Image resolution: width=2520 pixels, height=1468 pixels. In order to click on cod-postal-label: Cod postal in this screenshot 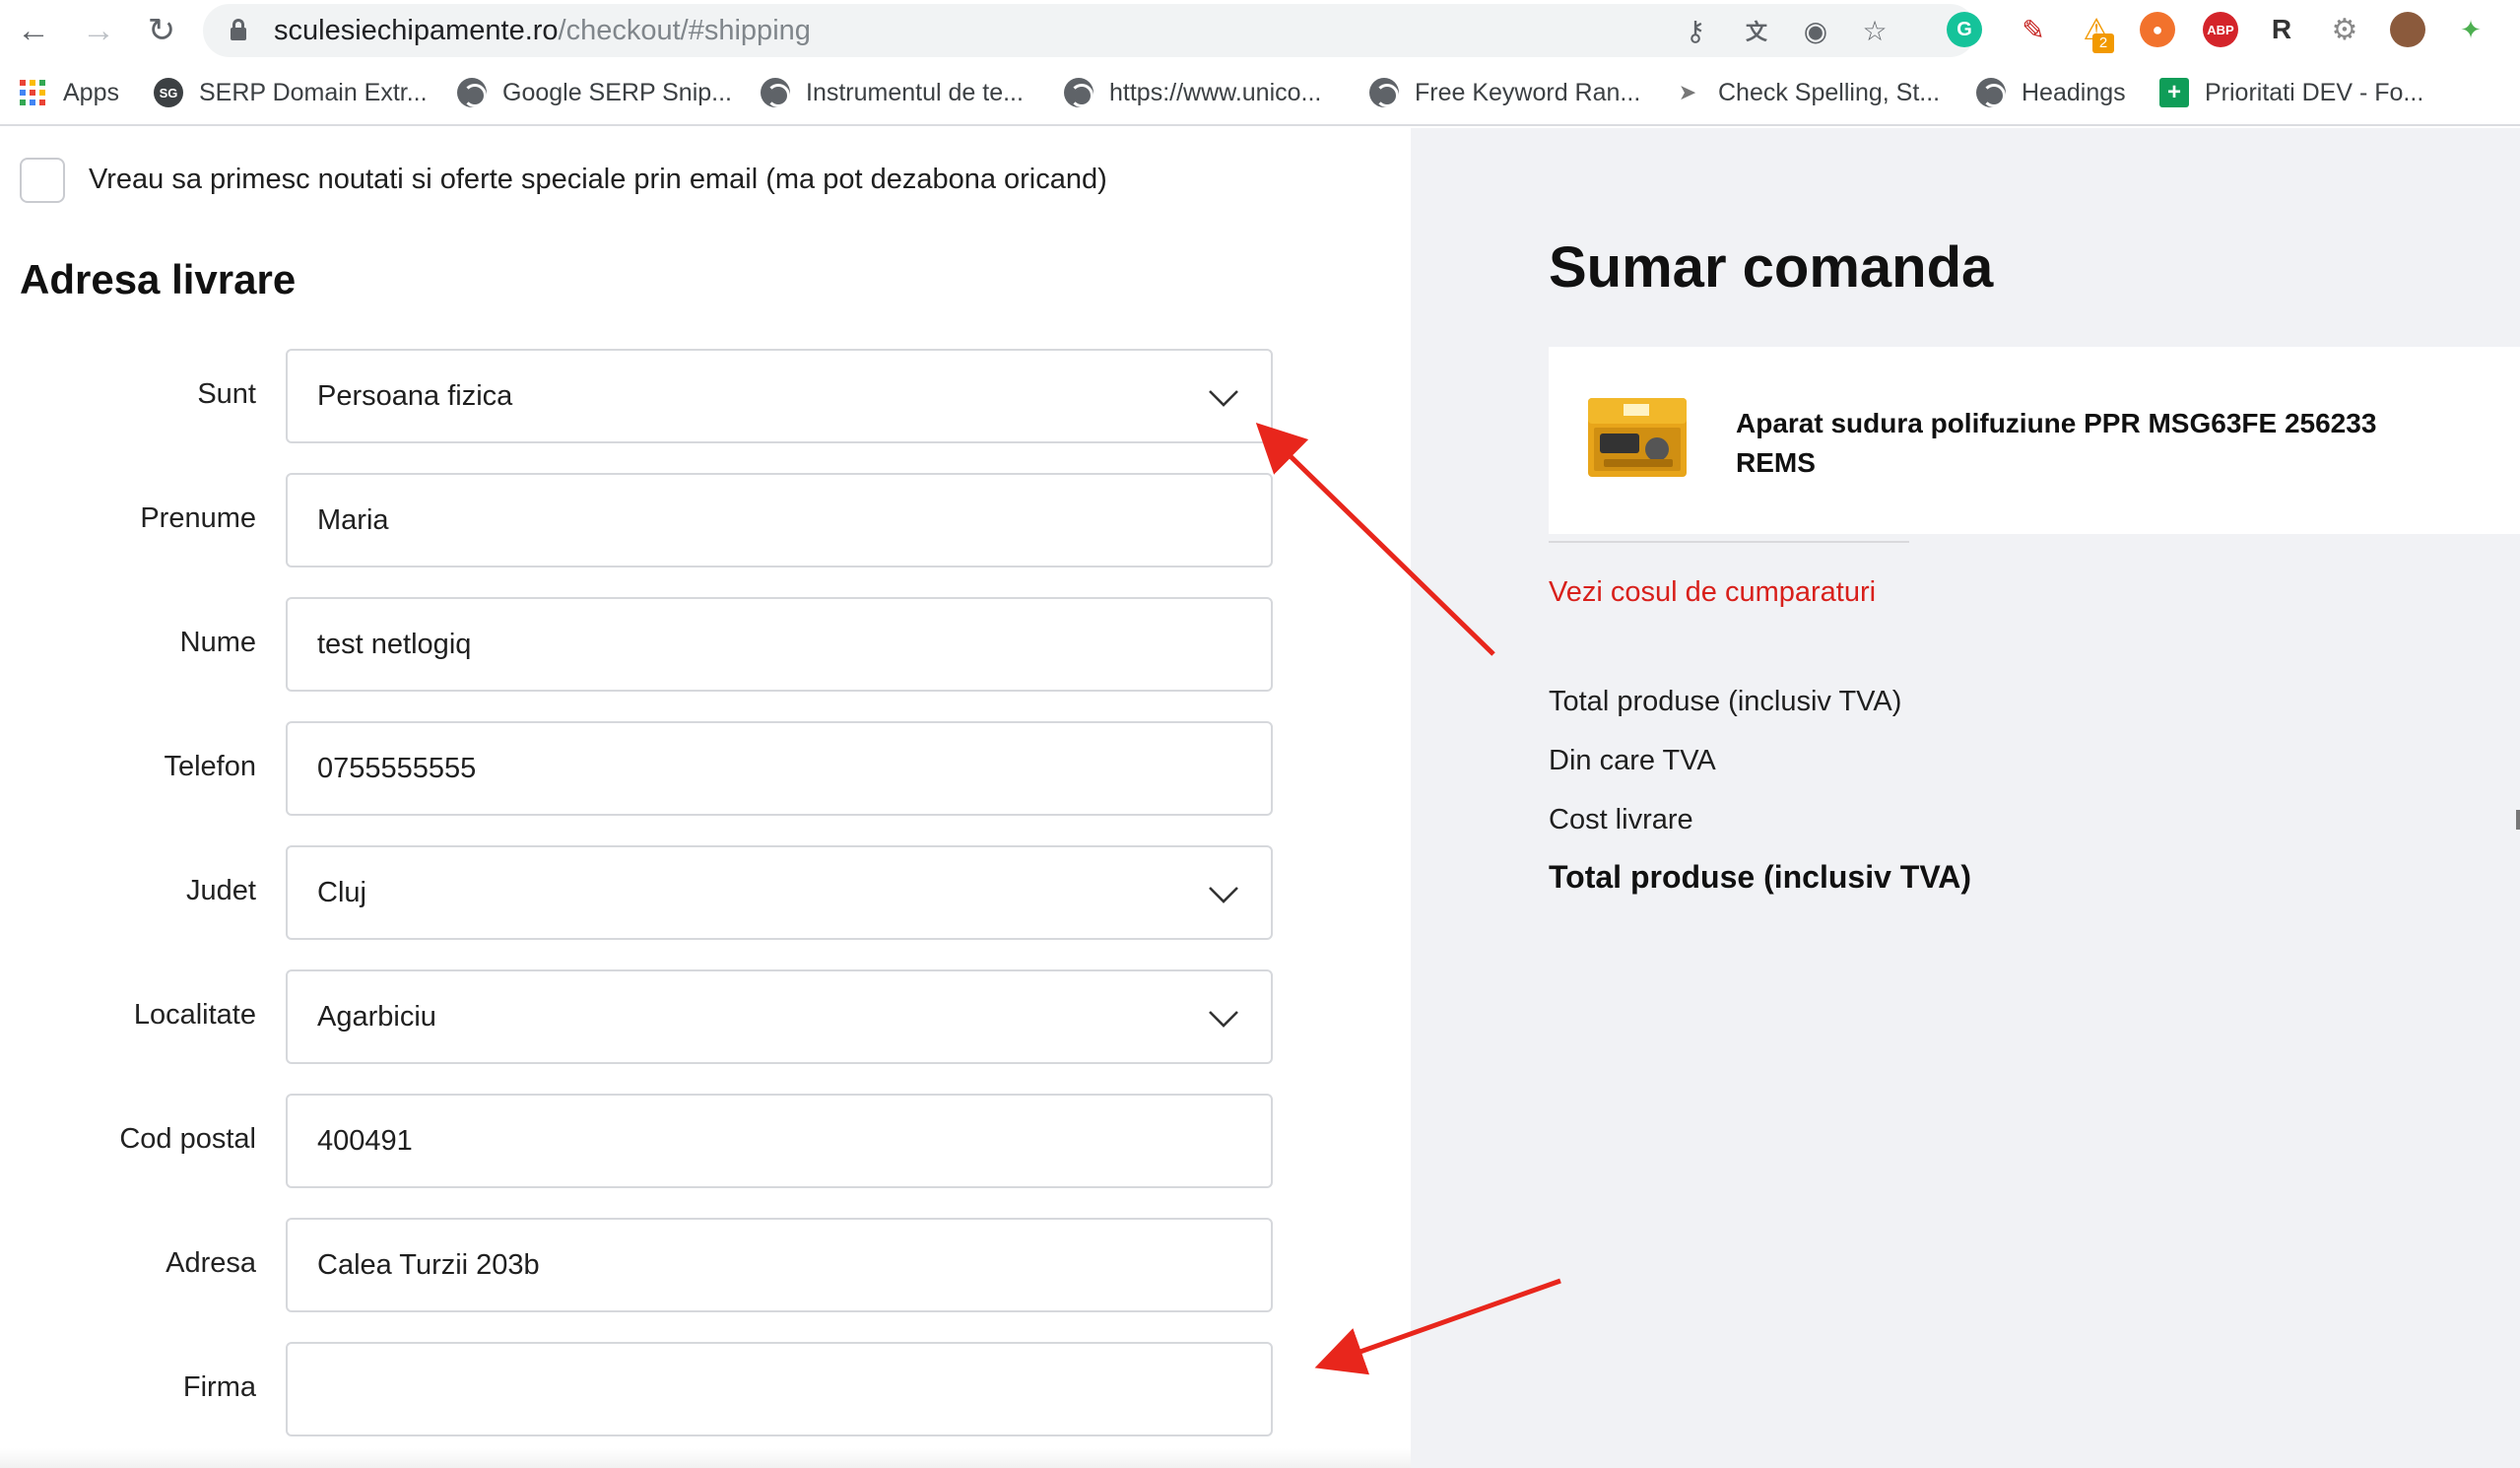, I will do `click(187, 1139)`.